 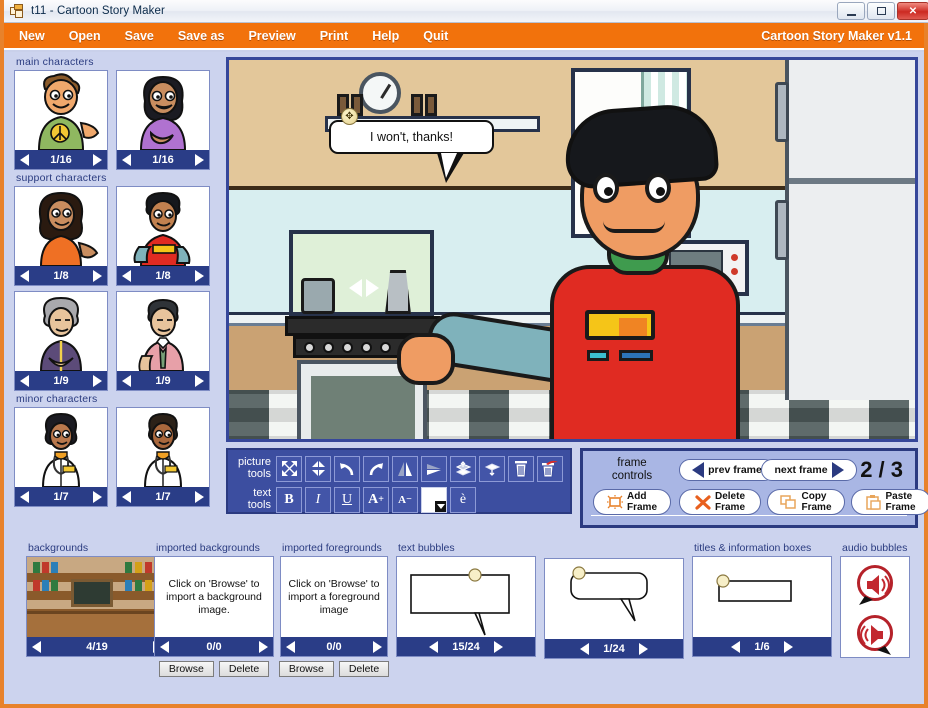 I want to click on menu-save: Save, so click(x=139, y=36).